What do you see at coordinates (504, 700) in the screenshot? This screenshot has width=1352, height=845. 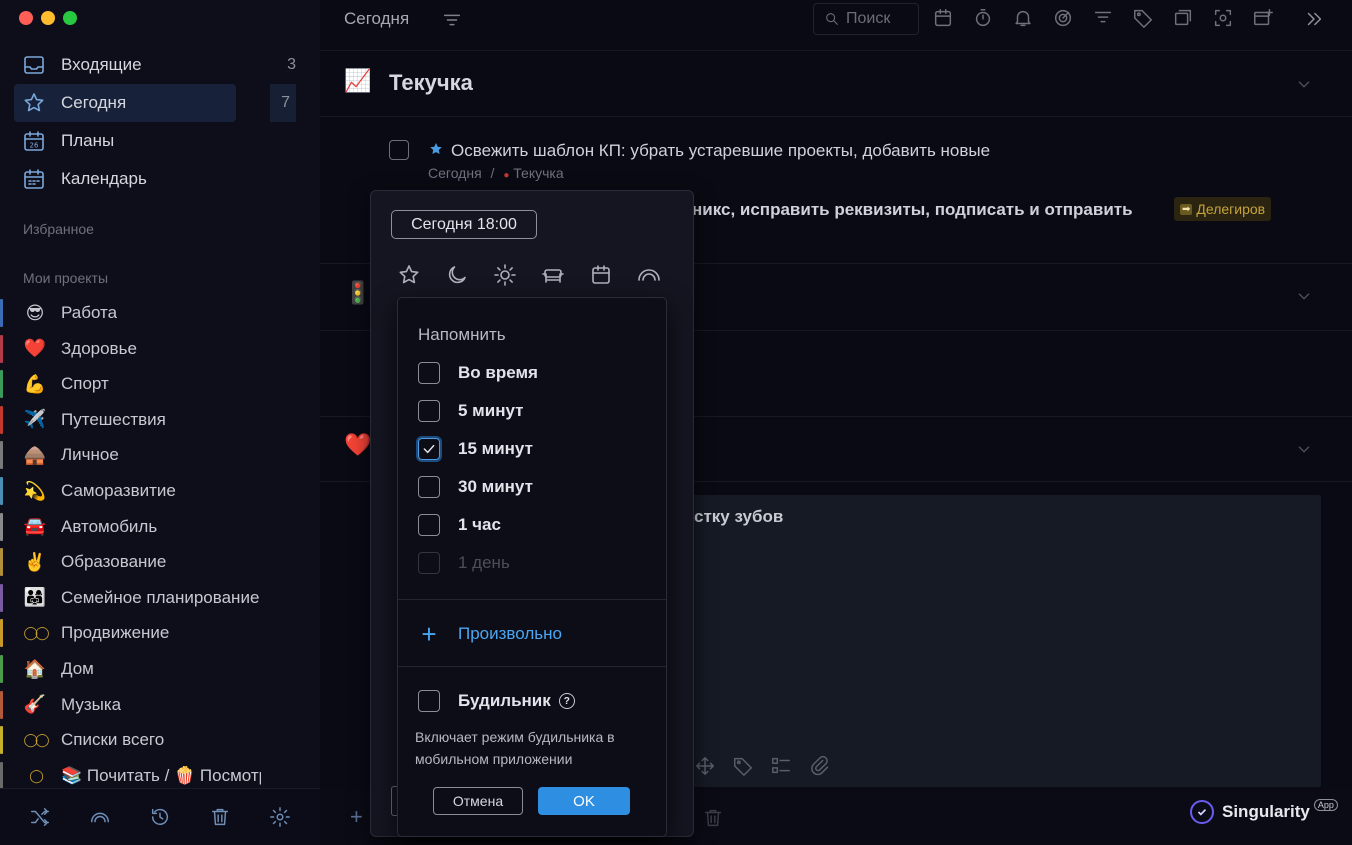 I see `alarm-label: Будильник` at bounding box center [504, 700].